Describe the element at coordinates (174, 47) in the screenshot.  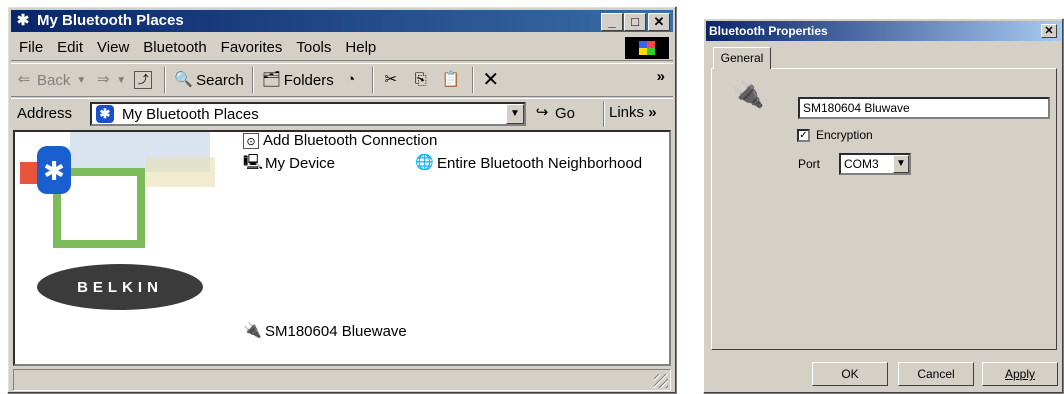
I see `menu-bluetooth: Bluetooth` at that location.